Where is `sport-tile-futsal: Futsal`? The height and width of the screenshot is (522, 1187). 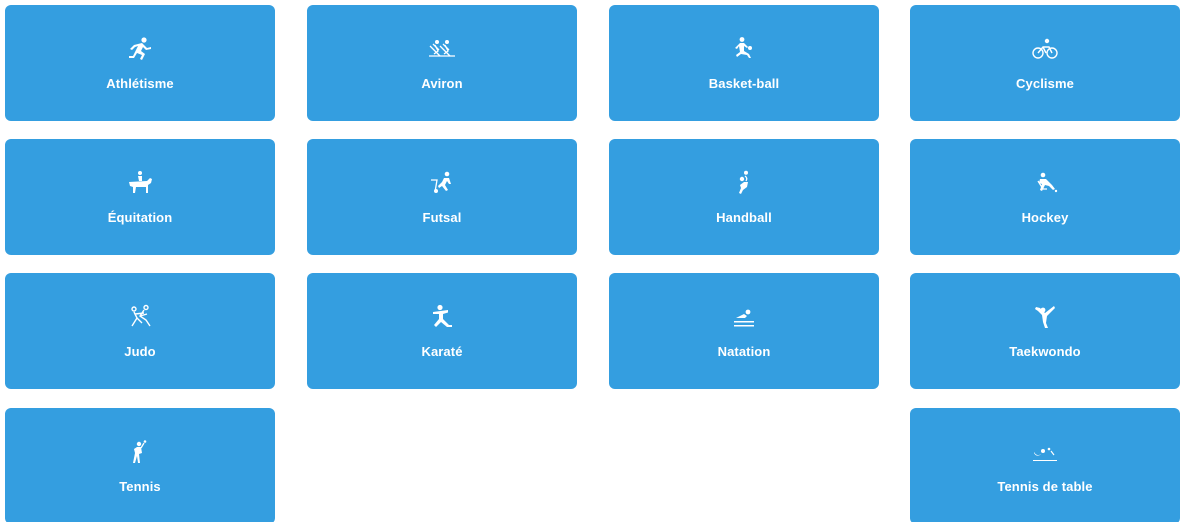
sport-tile-futsal: Futsal is located at coordinates (442, 197).